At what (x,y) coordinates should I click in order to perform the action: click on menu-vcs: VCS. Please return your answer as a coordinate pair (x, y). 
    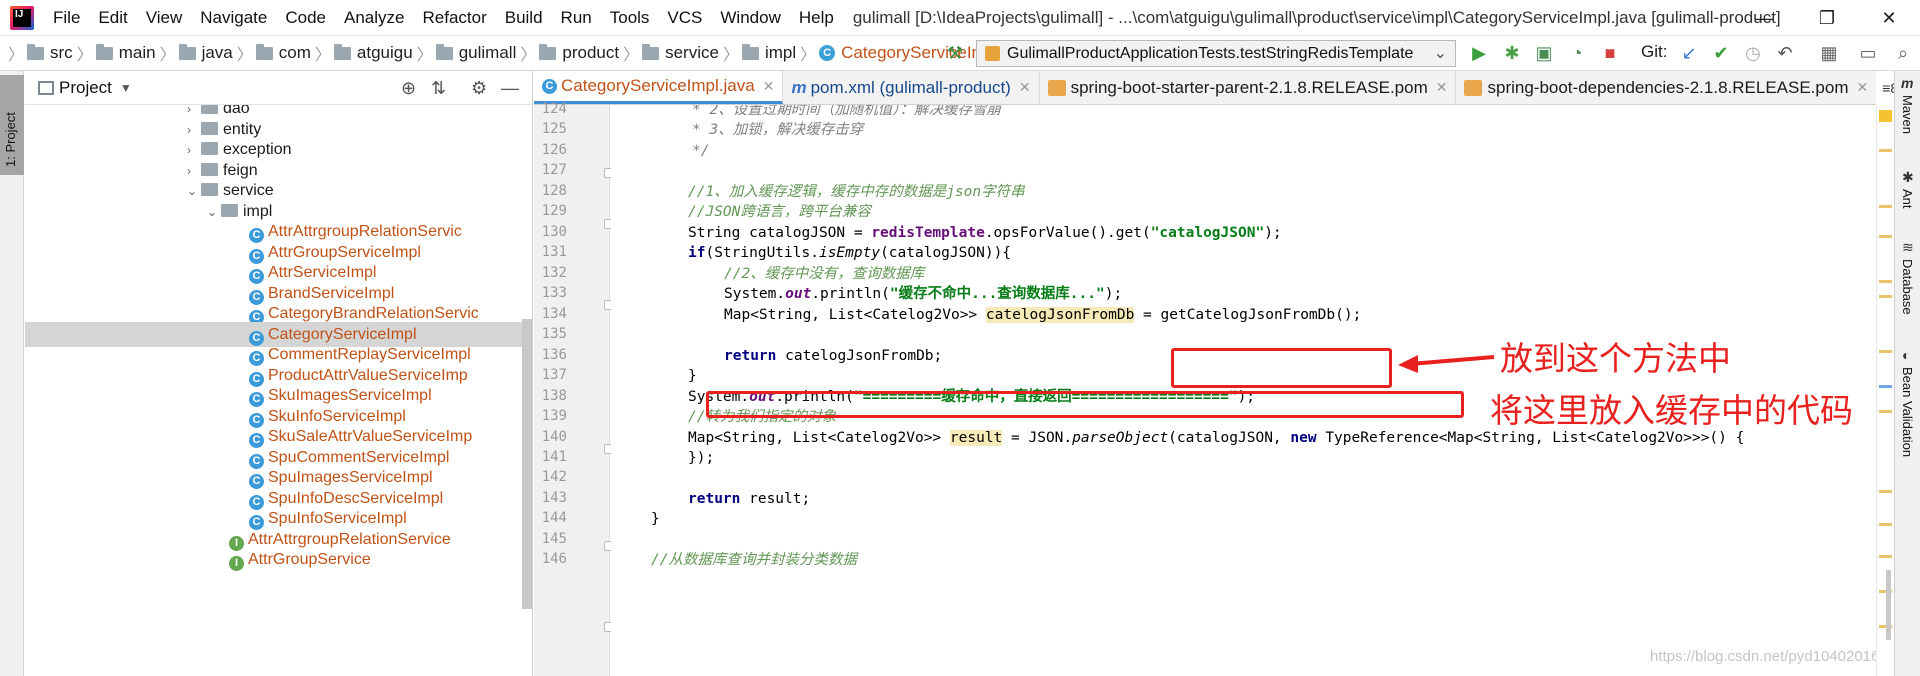
    Looking at the image, I should click on (684, 18).